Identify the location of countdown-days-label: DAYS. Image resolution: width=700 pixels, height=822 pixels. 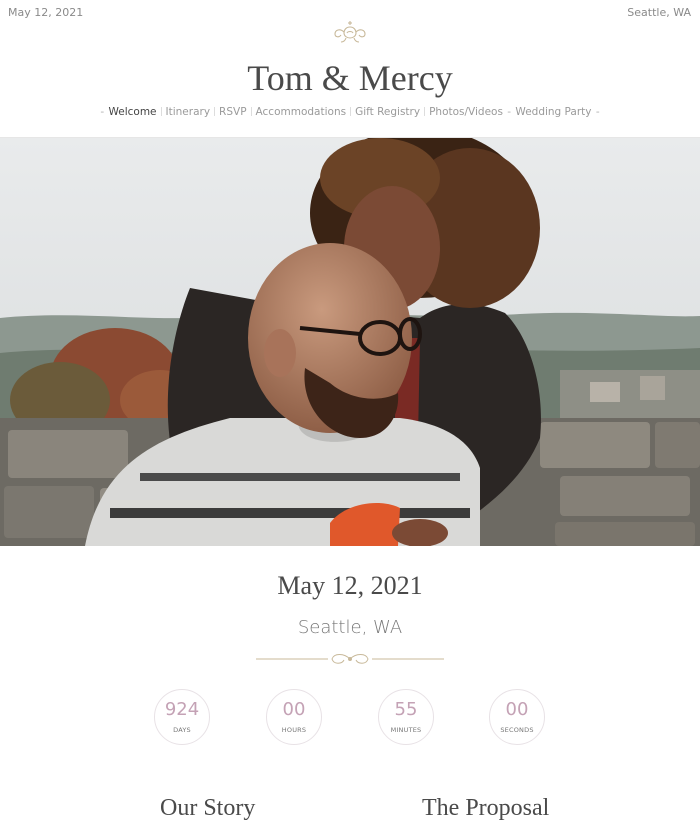
(182, 730).